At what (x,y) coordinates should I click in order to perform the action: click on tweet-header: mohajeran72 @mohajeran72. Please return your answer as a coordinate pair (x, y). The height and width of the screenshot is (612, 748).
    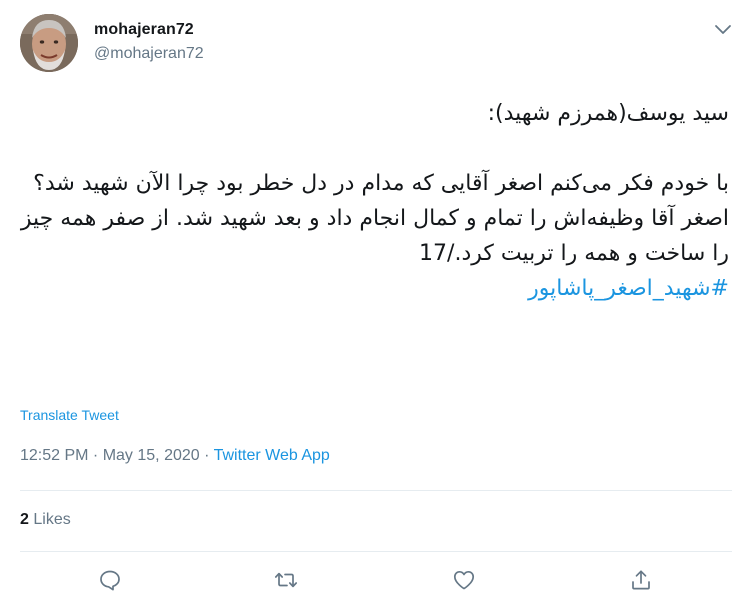
    Looking at the image, I should click on (376, 45).